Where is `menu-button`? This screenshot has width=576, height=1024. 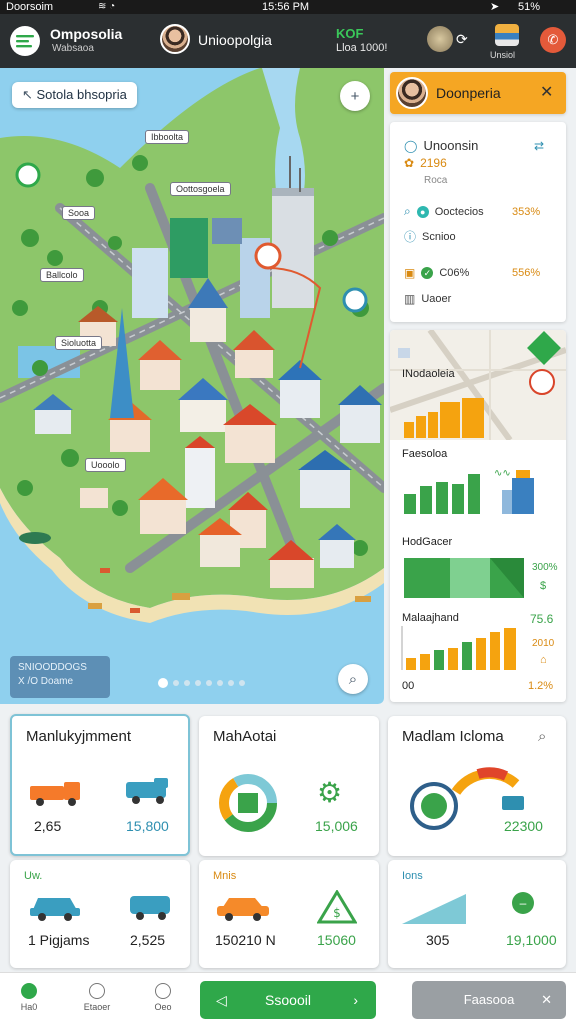
menu-button is located at coordinates (25, 41).